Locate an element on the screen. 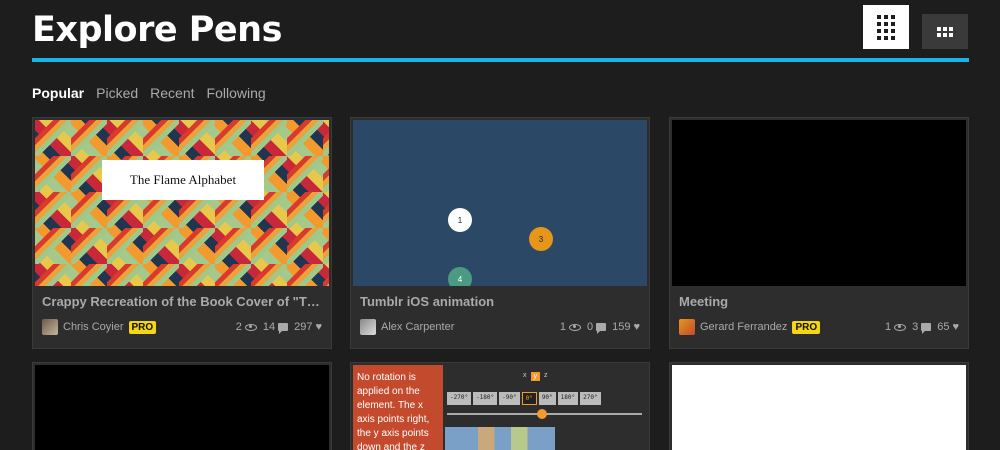  comments-stat: 0 is located at coordinates (596, 327).